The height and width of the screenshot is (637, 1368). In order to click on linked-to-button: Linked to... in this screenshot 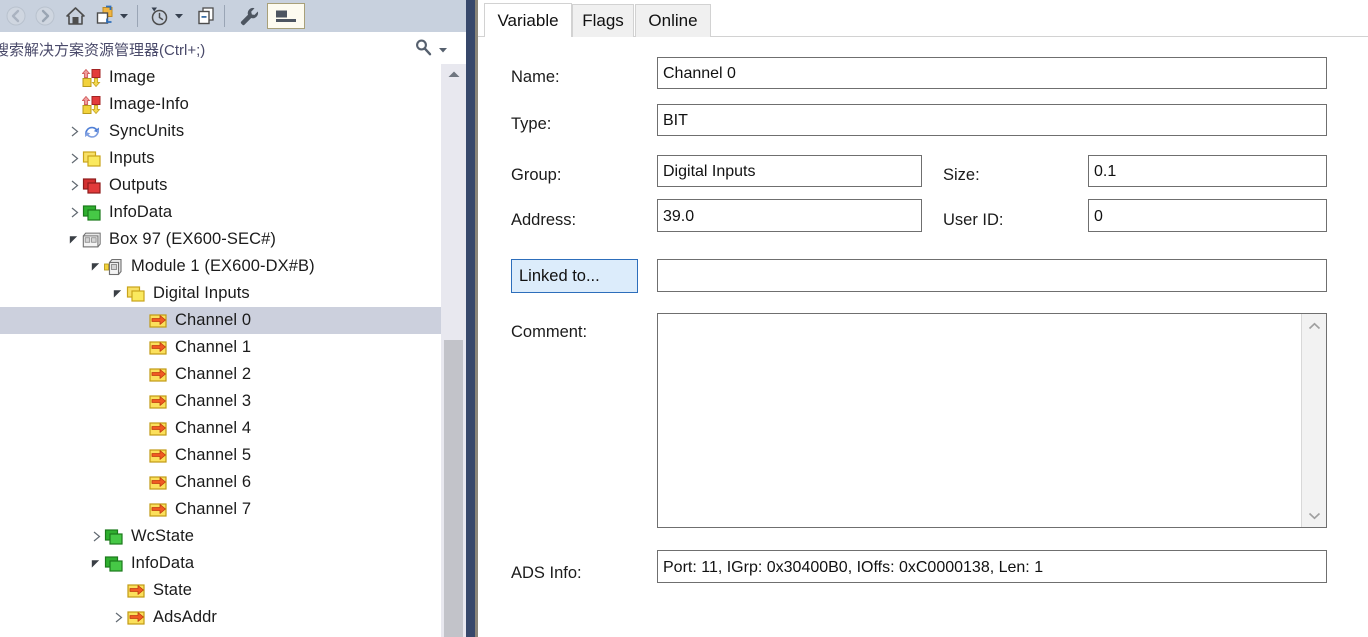, I will do `click(574, 276)`.